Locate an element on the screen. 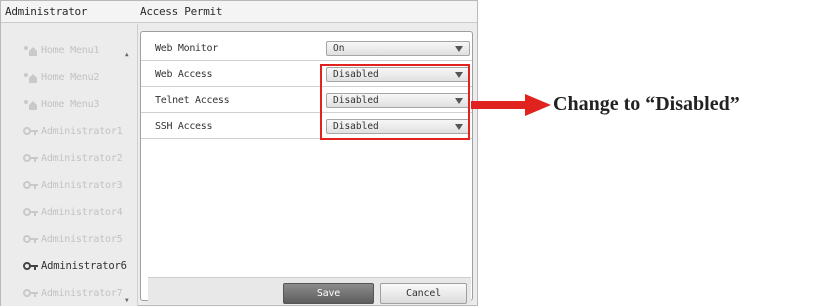 This screenshot has height=306, width=824. select-value: On is located at coordinates (339, 48).